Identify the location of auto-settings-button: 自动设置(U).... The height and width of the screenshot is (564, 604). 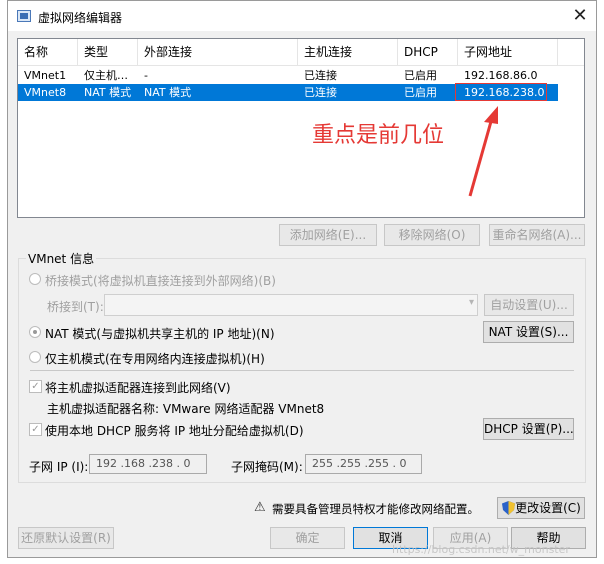
(529, 305).